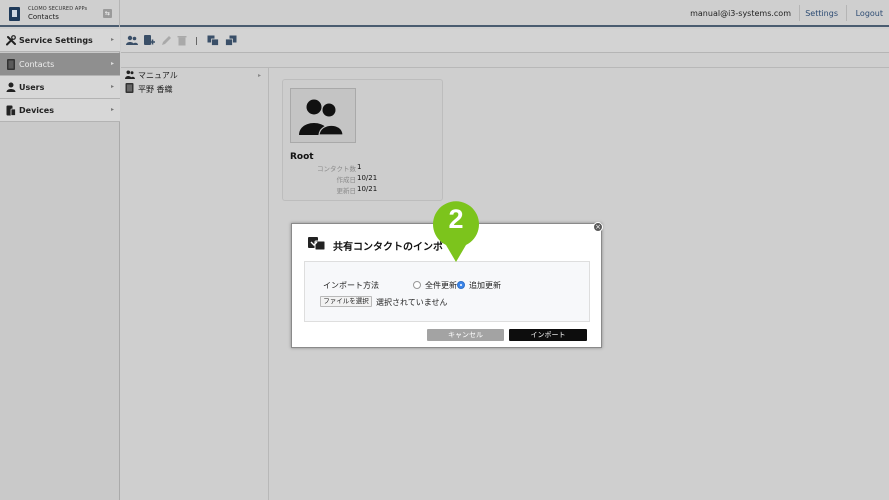 The image size is (889, 500). I want to click on sidebar-item-devices: Devices ▸, so click(60, 110).